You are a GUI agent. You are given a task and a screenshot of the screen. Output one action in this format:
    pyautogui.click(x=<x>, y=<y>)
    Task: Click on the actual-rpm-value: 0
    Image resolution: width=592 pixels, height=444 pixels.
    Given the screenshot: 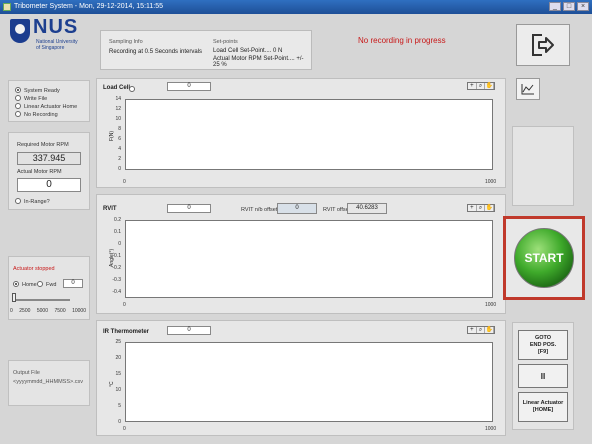 What is the action you would take?
    pyautogui.click(x=49, y=185)
    